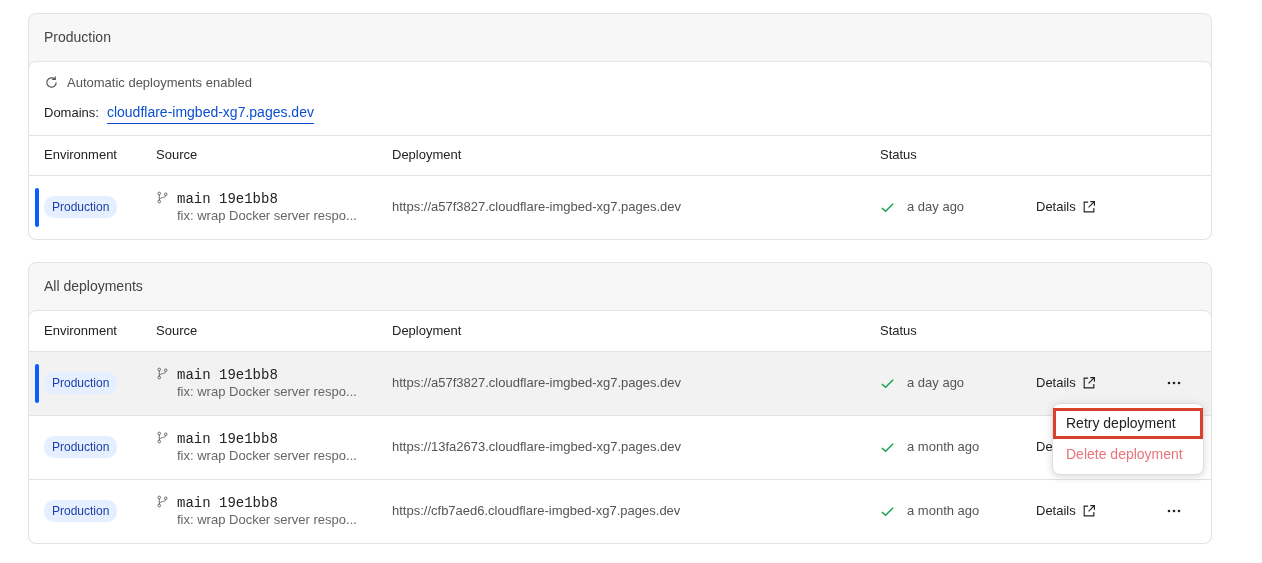 This screenshot has width=1262, height=563. What do you see at coordinates (1044, 447) in the screenshot?
I see `details-link: De` at bounding box center [1044, 447].